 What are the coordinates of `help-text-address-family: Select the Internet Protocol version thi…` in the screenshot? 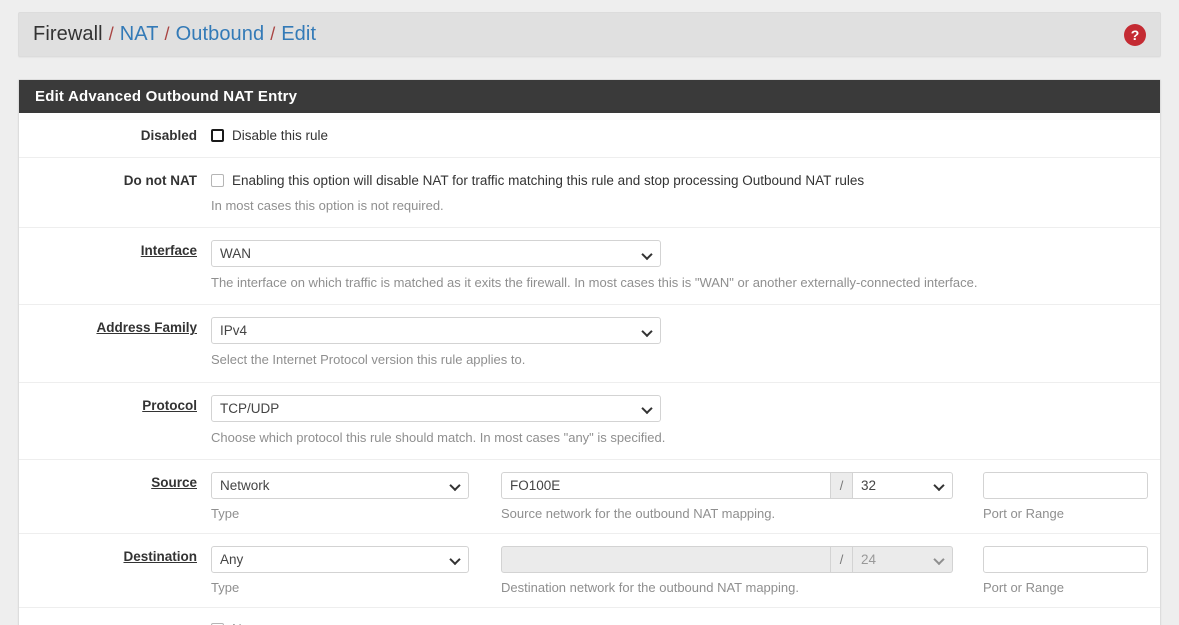 It's located at (368, 360).